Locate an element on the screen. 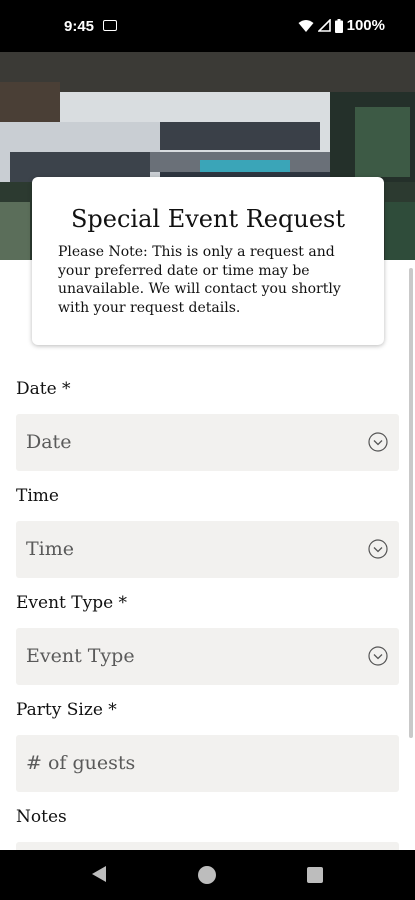  party-size-input: # of guests is located at coordinates (207, 763).